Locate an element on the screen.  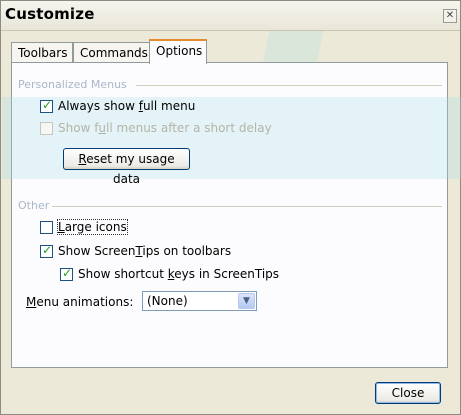
show-screentips-checkbox is located at coordinates (46, 250).